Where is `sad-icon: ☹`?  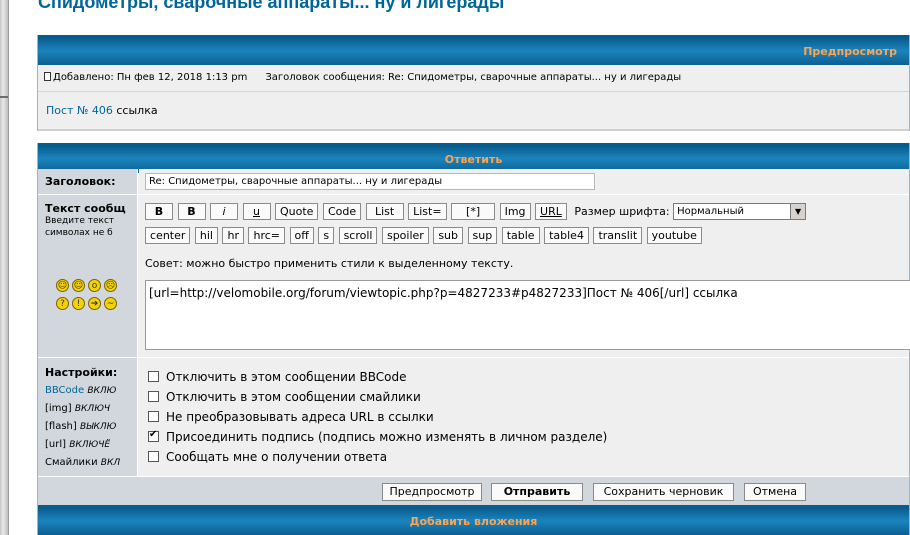
sad-icon: ☹ is located at coordinates (110, 285).